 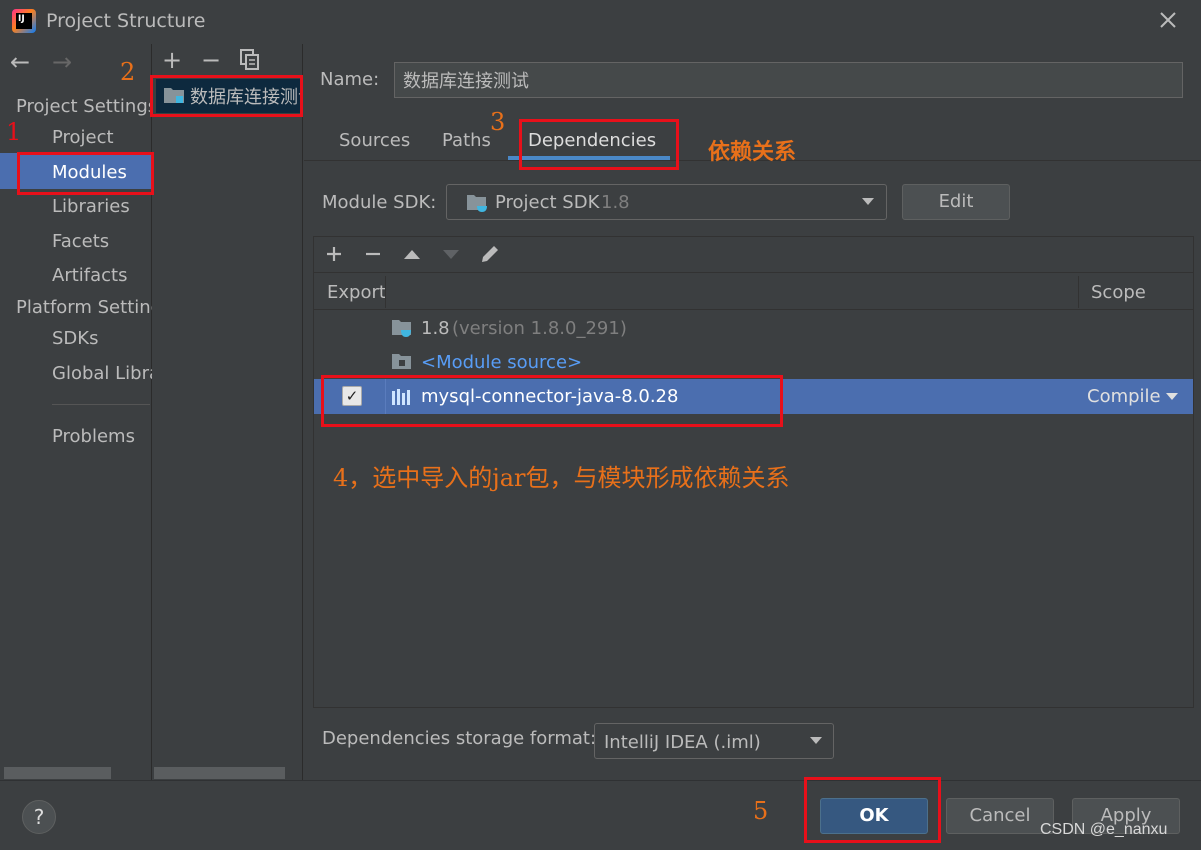 What do you see at coordinates (62, 62) in the screenshot?
I see `forward-arrow-icon: →` at bounding box center [62, 62].